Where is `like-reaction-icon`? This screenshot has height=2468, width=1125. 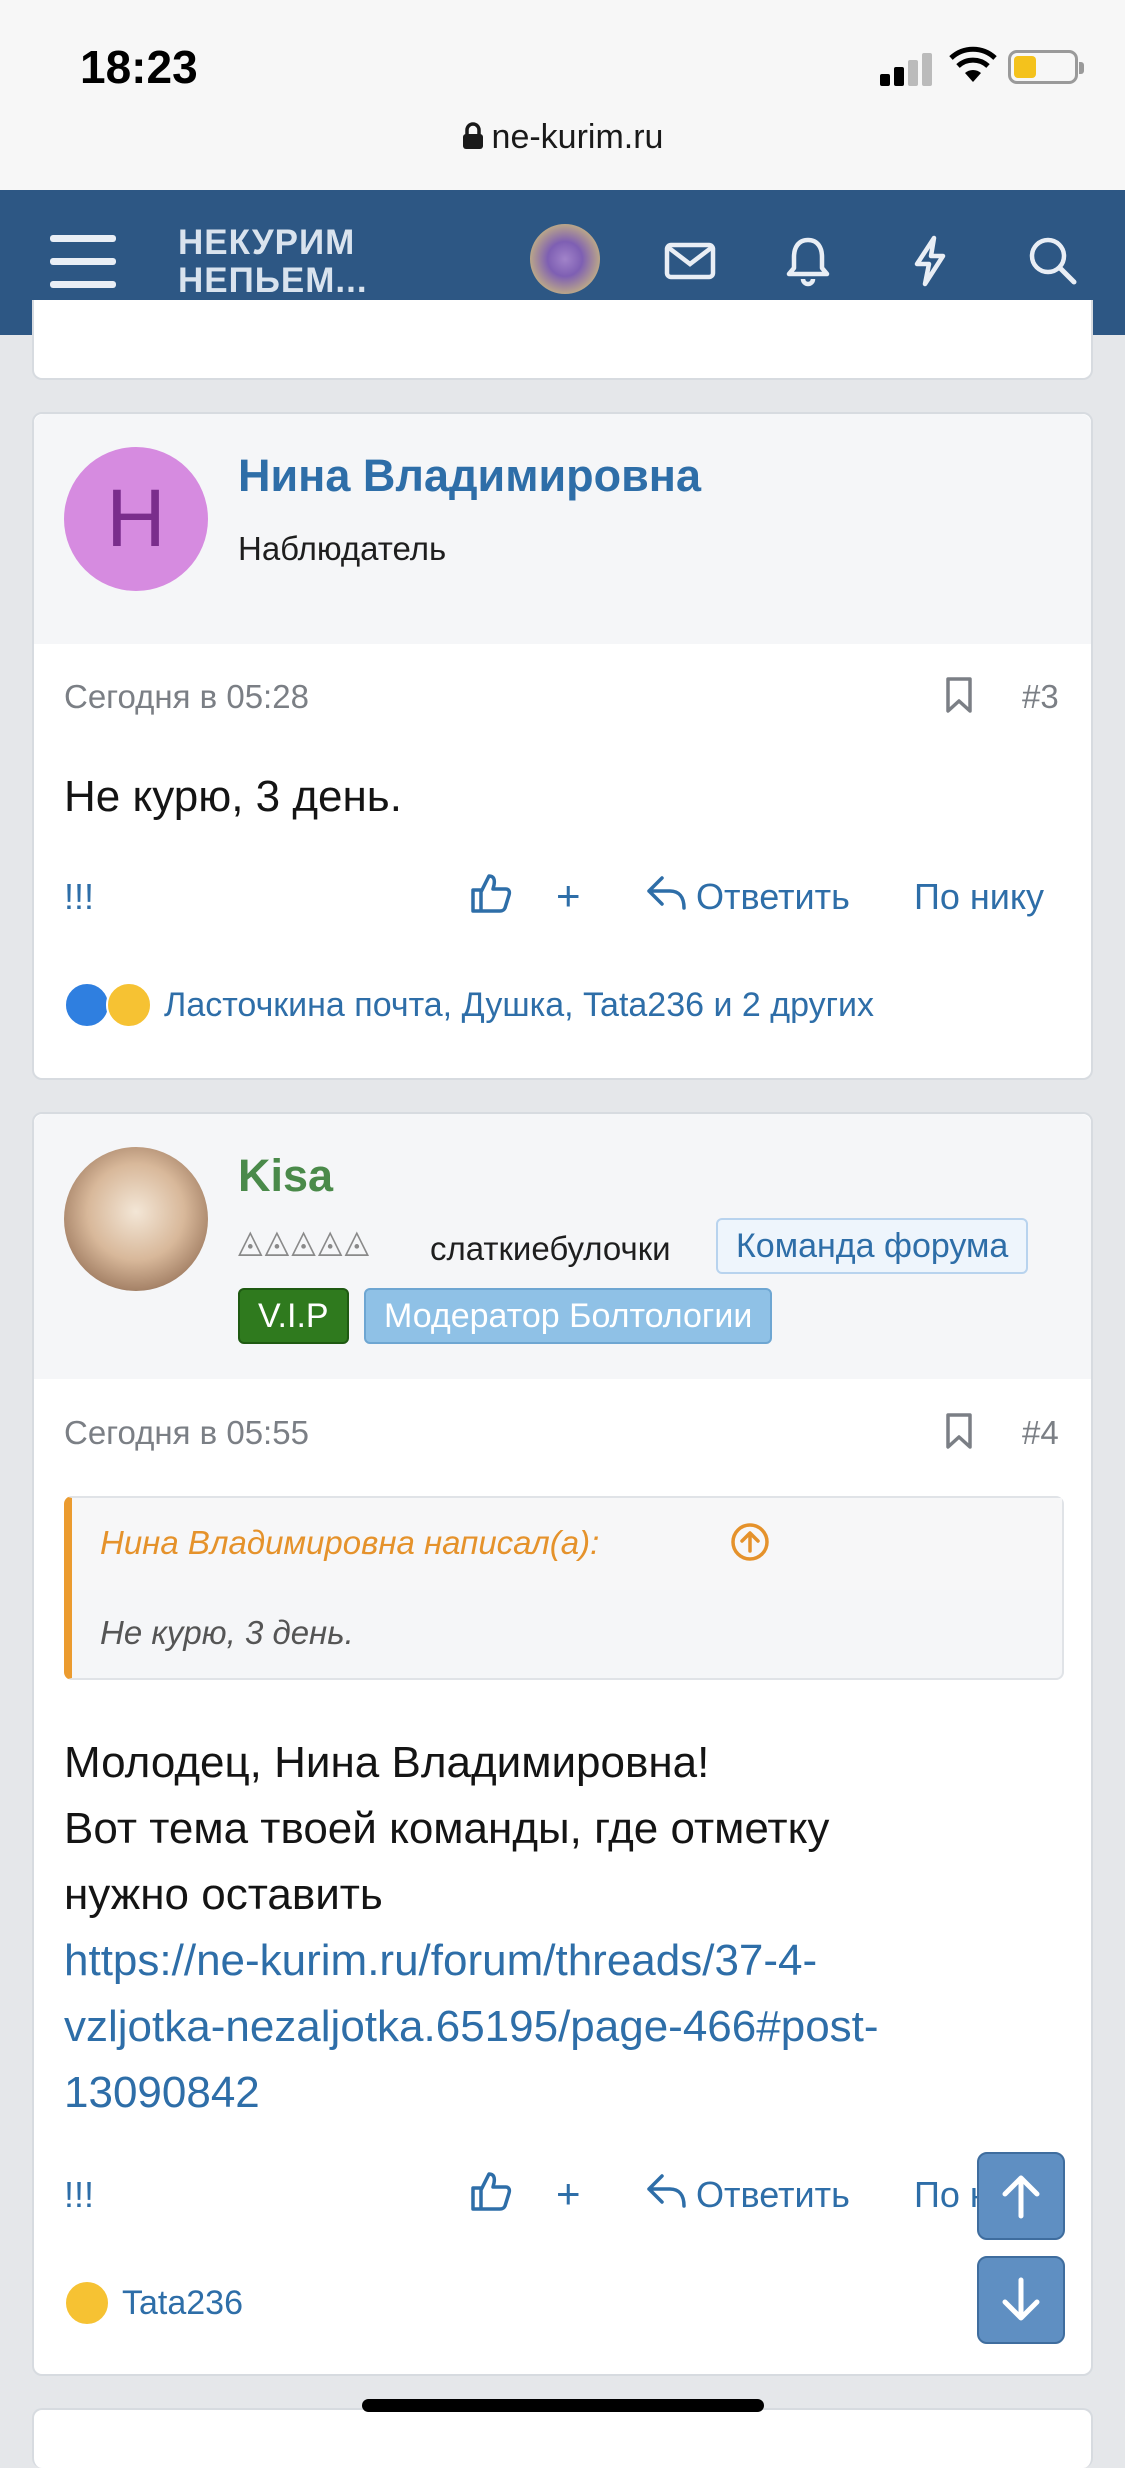
like-reaction-icon is located at coordinates (87, 1005).